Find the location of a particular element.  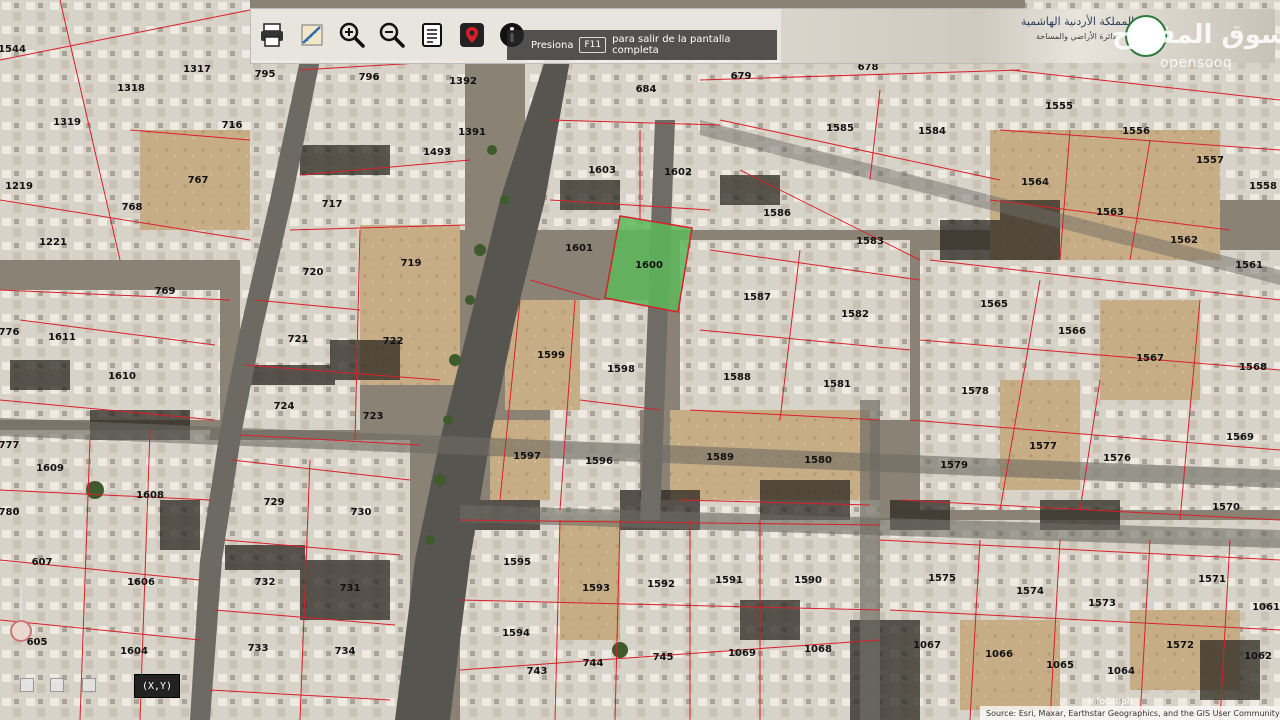

parcel-label-1585: 1585 is located at coordinates (840, 128).